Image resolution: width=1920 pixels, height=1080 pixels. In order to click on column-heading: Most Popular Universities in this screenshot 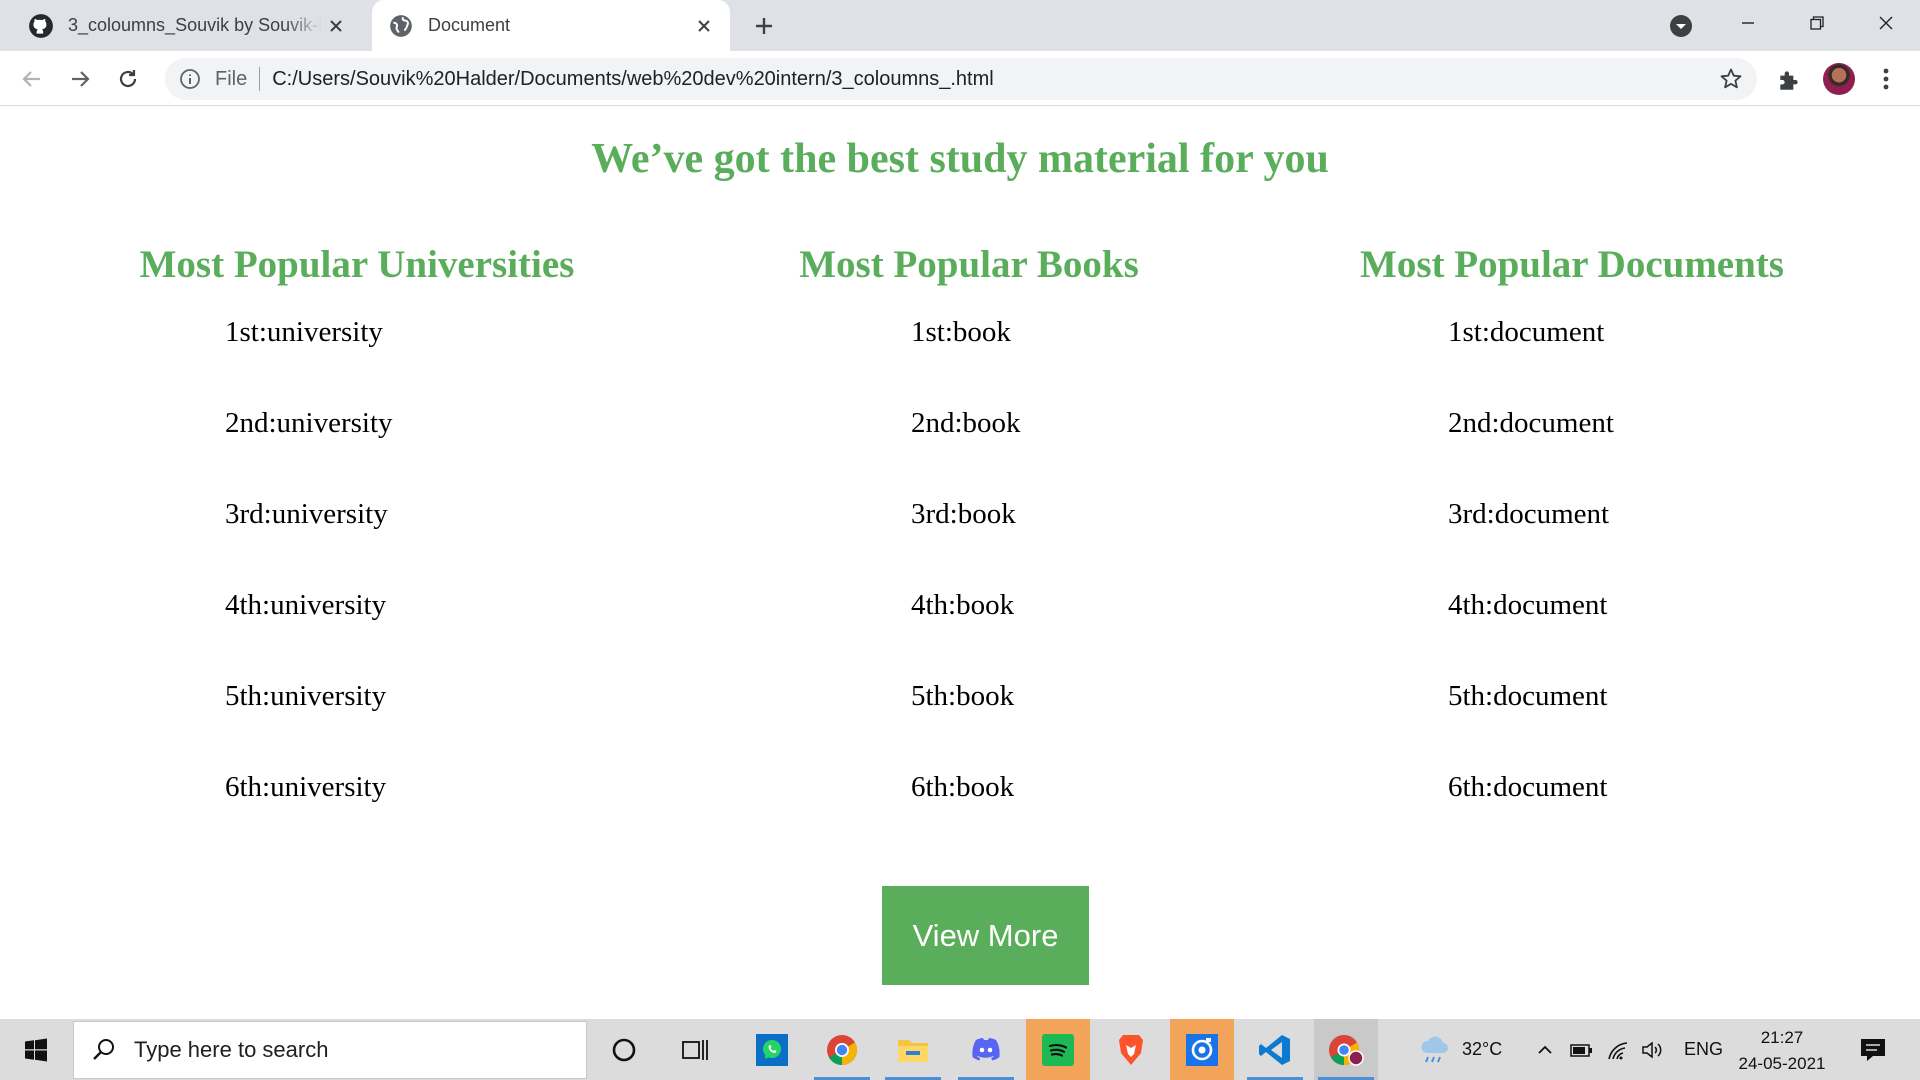, I will do `click(357, 264)`.